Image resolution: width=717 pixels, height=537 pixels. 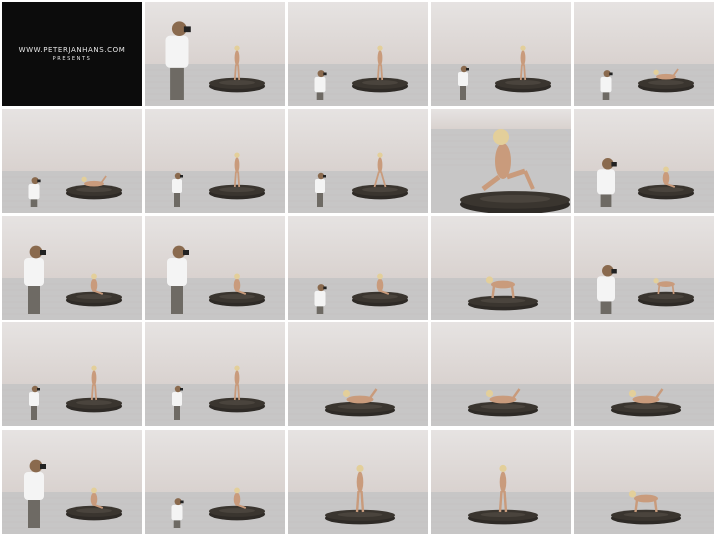 I want to click on title-card-presents: PRESENTS, so click(x=72, y=59).